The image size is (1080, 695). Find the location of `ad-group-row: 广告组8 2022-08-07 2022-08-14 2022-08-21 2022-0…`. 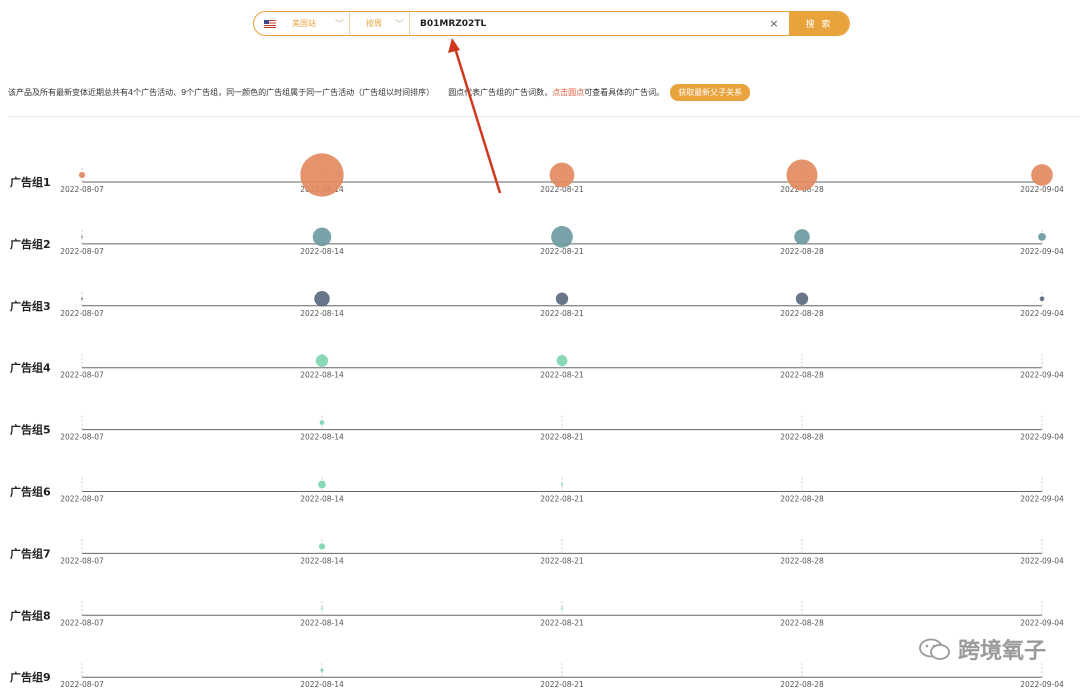

ad-group-row: 广告组8 2022-08-07 2022-08-14 2022-08-21 2022-0… is located at coordinates (537, 614).